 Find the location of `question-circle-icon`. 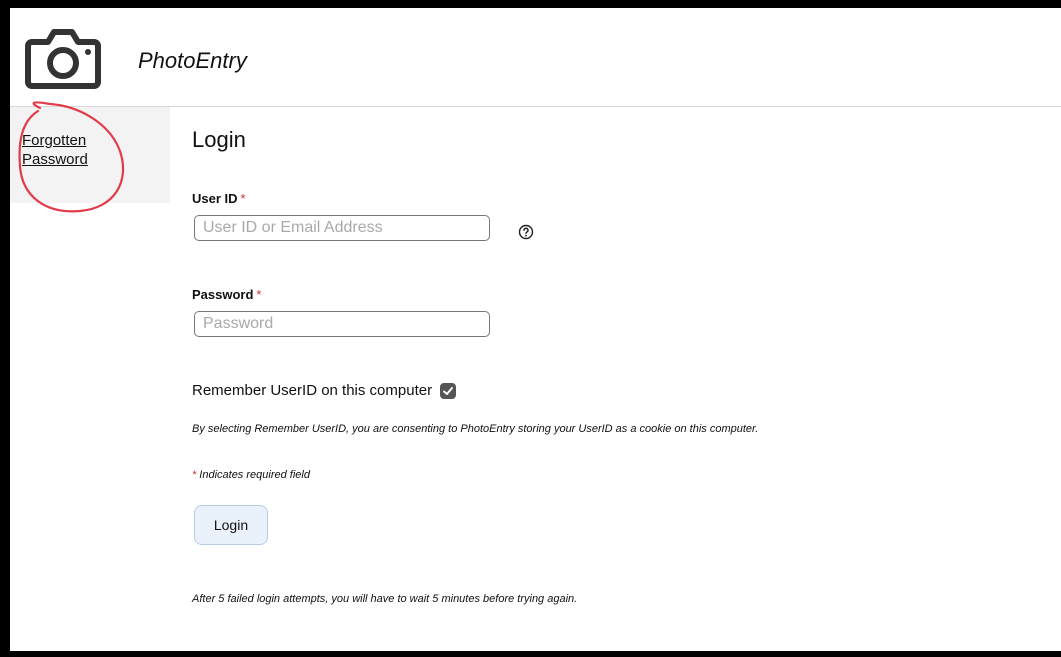

question-circle-icon is located at coordinates (526, 232).